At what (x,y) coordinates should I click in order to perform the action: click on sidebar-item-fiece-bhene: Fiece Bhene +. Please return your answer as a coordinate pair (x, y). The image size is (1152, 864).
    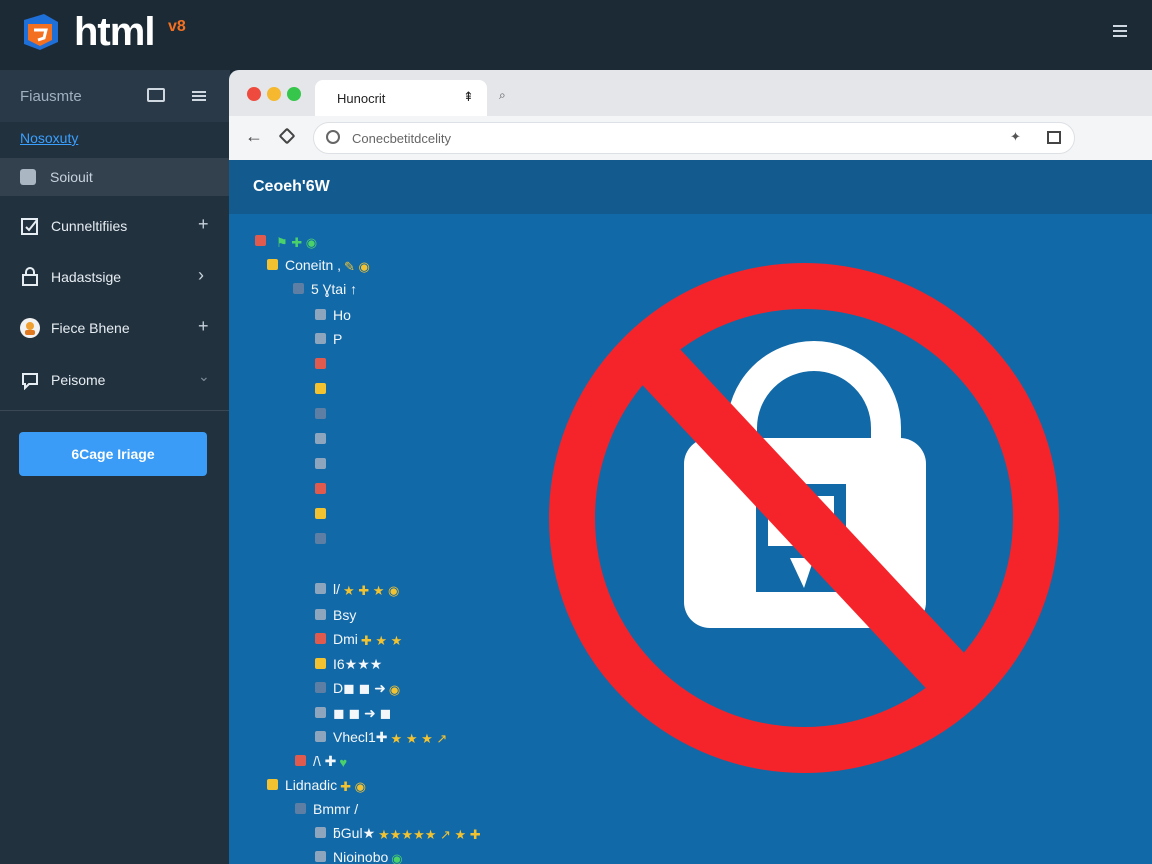
    Looking at the image, I should click on (115, 328).